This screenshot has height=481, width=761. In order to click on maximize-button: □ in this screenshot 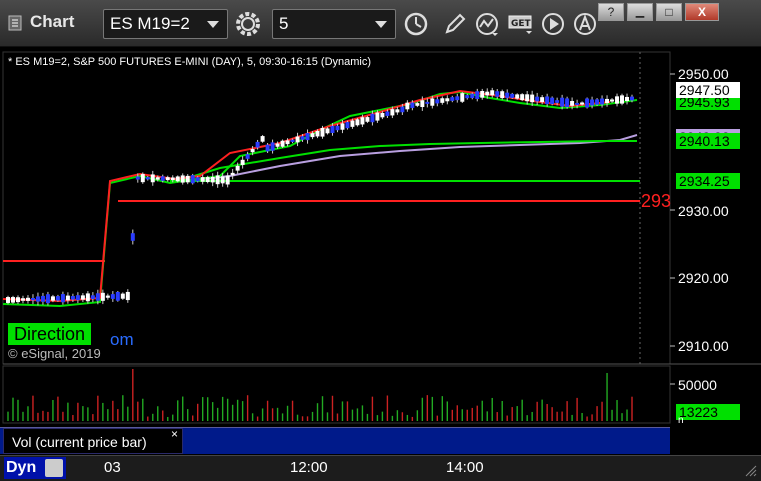, I will do `click(669, 12)`.